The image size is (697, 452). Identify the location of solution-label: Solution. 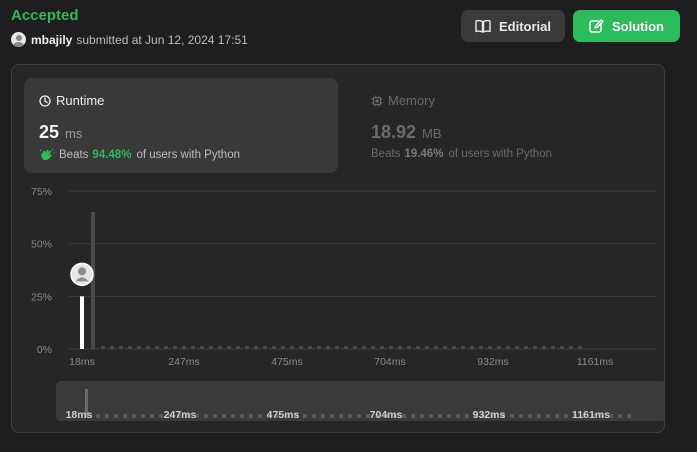
(638, 26).